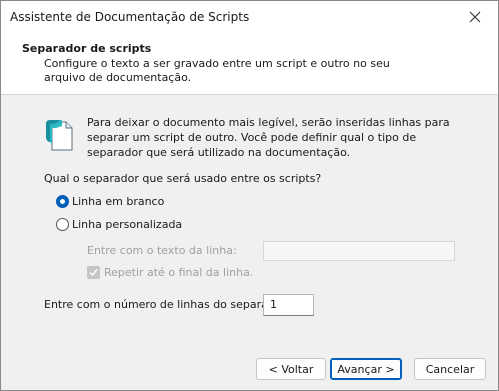 The image size is (499, 391). I want to click on close-button, so click(475, 16).